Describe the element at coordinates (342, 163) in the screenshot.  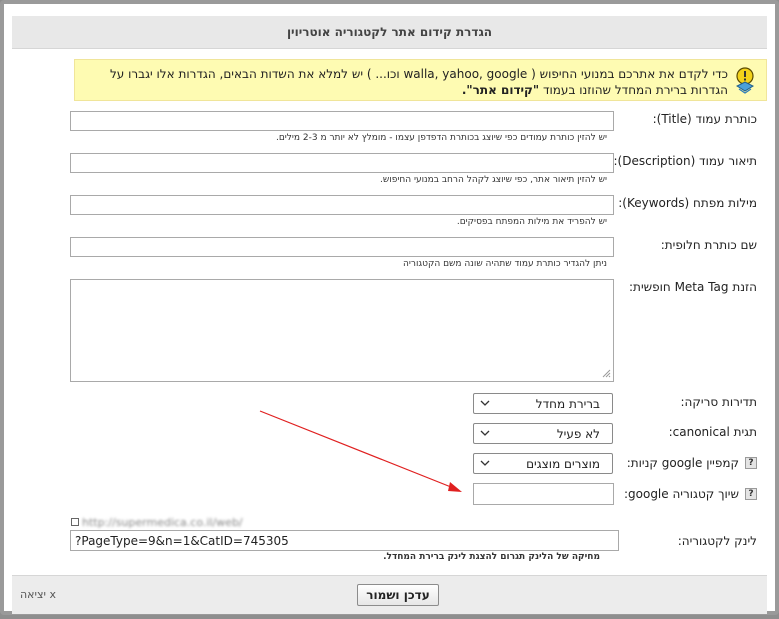
I see `description-input` at that location.